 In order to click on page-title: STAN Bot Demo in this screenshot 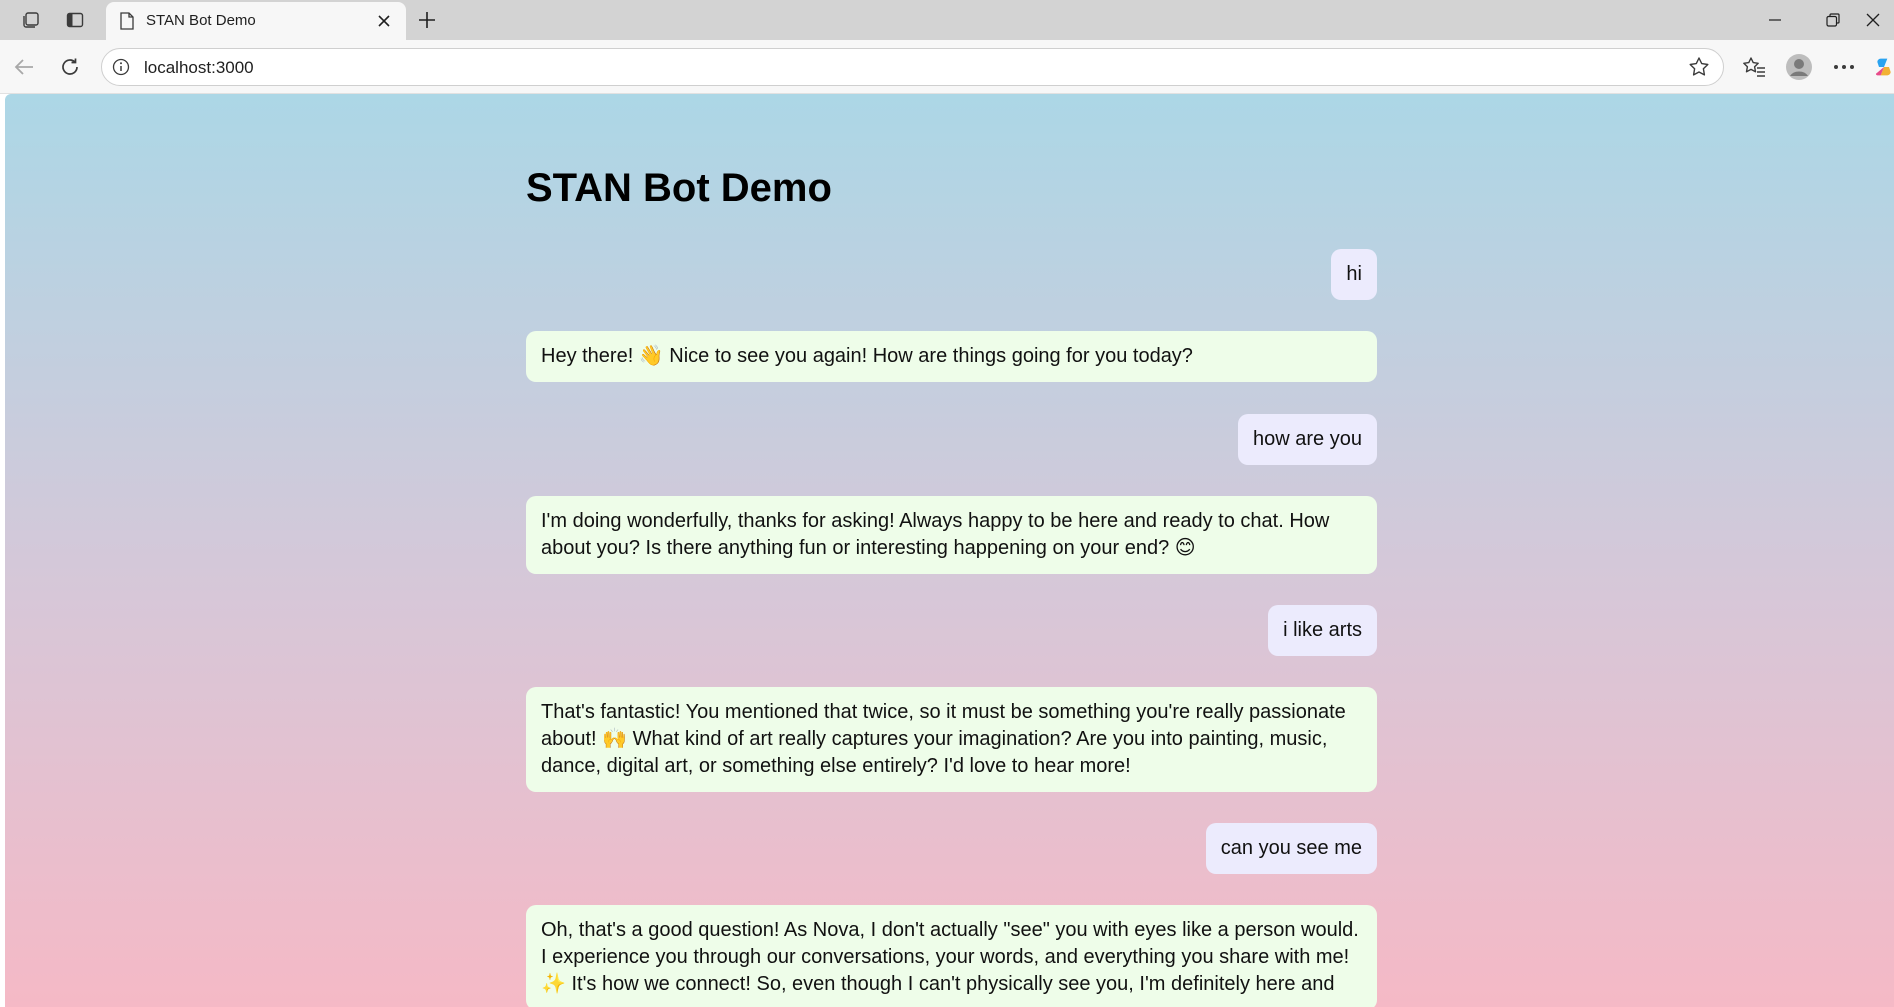, I will do `click(679, 188)`.